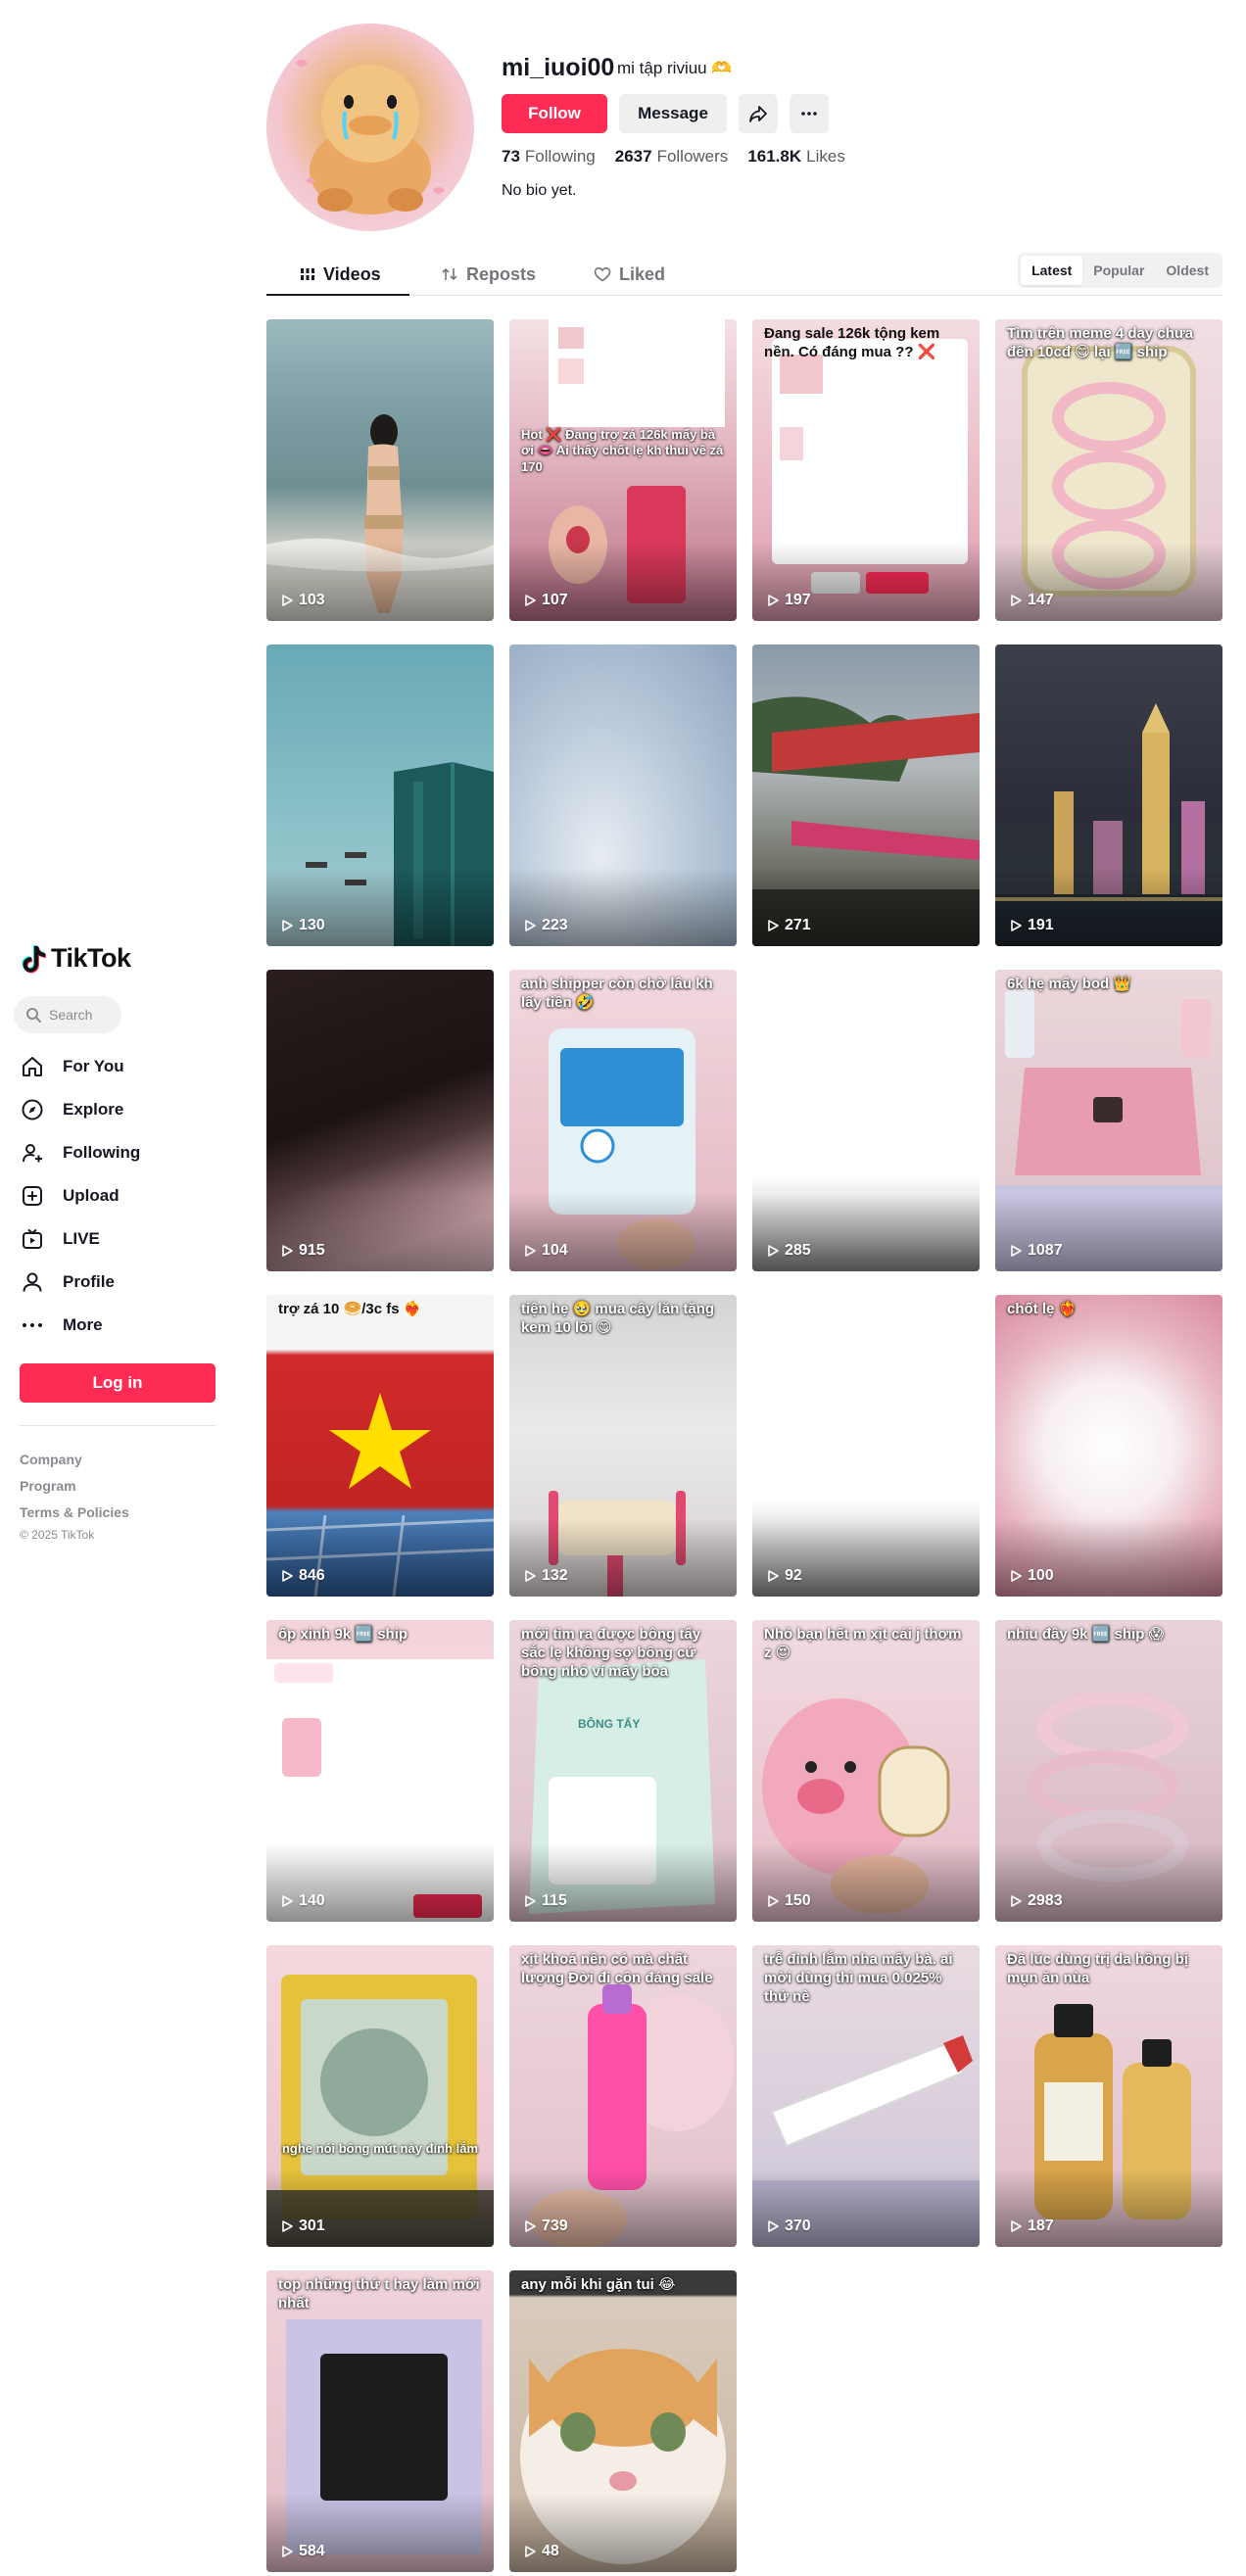 The width and height of the screenshot is (1246, 2576). Describe the element at coordinates (1108, 1771) in the screenshot. I see `video-card: nhiu đây 9k 🆓 ship 😱 2983` at that location.